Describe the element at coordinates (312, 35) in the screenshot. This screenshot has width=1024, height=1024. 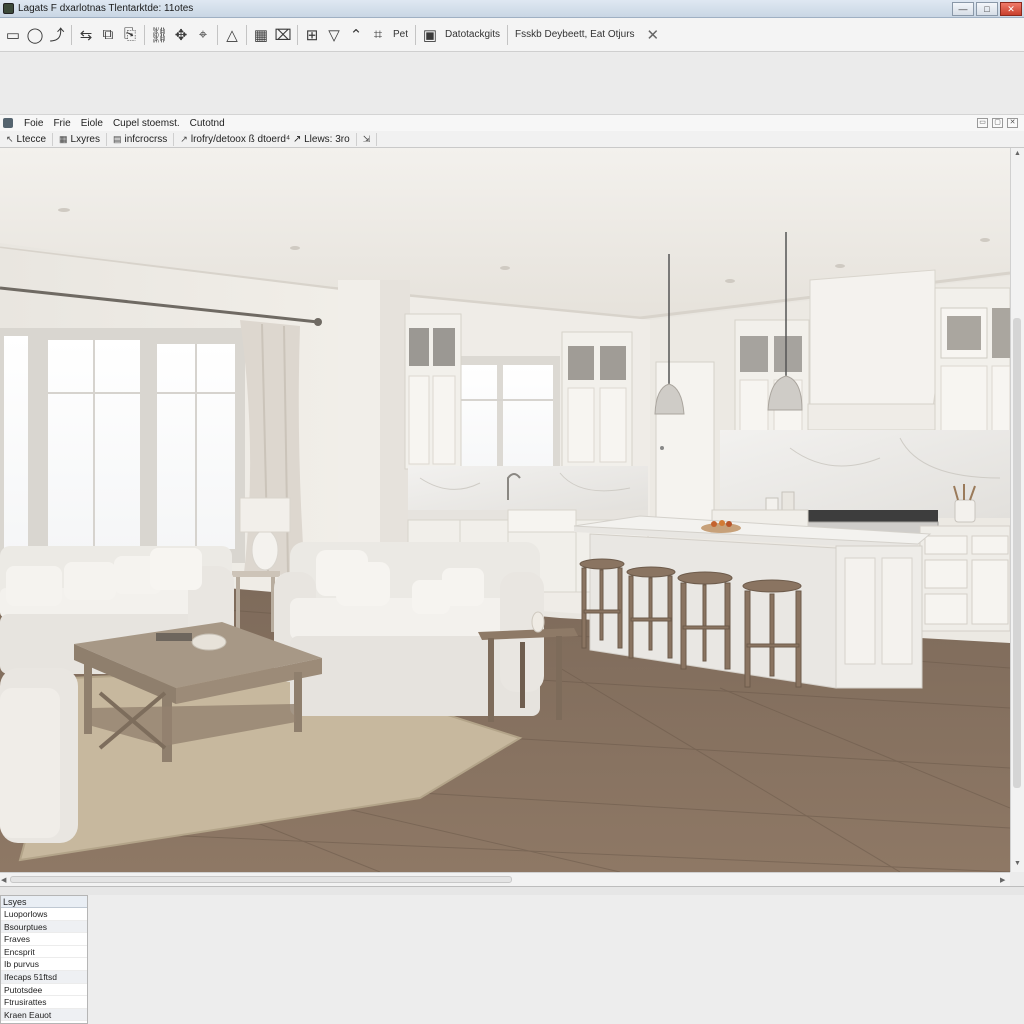
I see `grid-icon: ⊞` at that location.